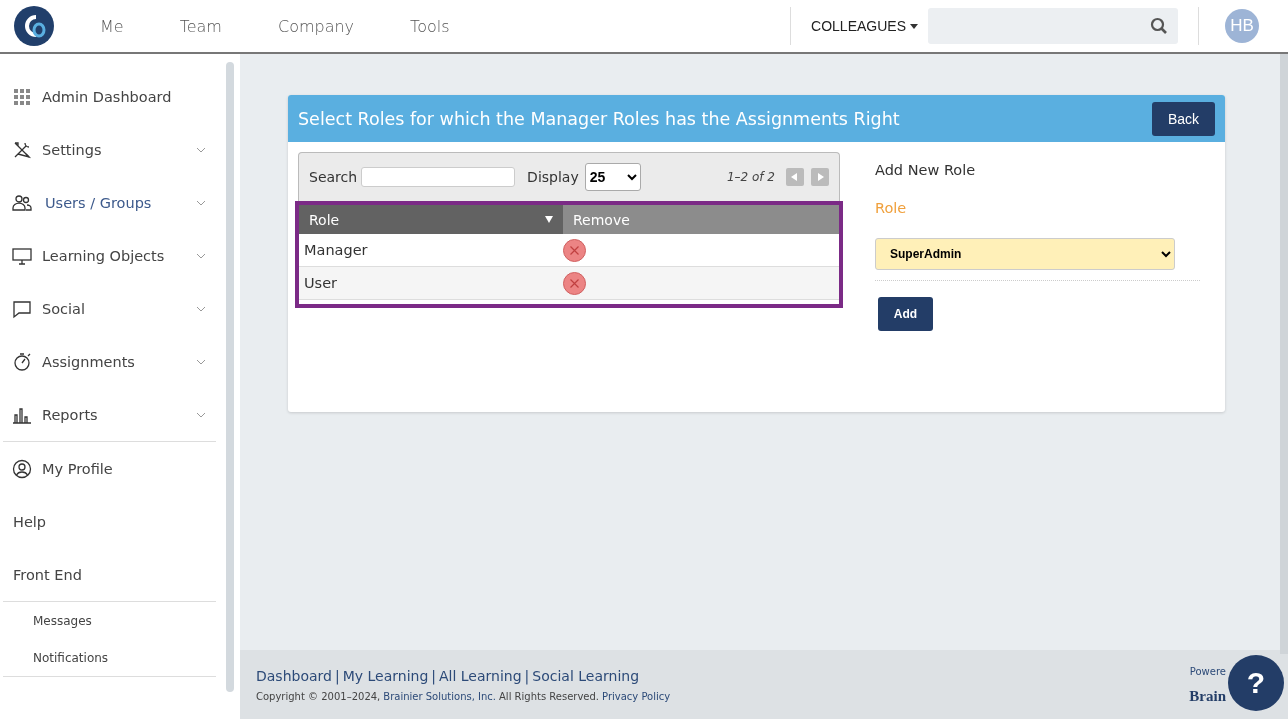 The height and width of the screenshot is (719, 1288). I want to click on tools-icon, so click(22, 149).